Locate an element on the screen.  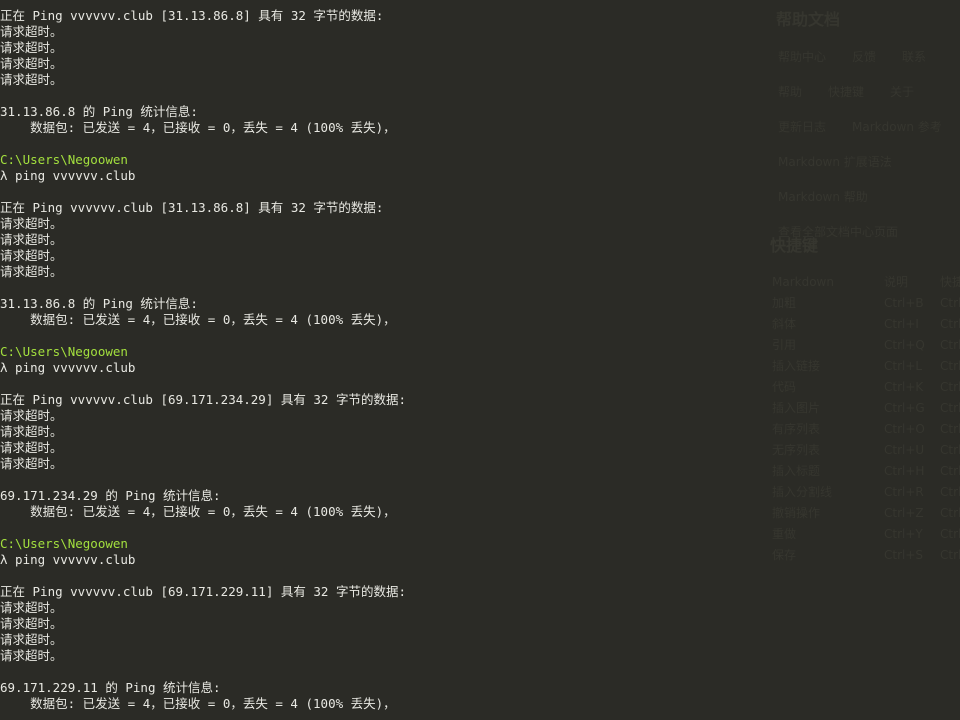
help-link: 联系 is located at coordinates (914, 57).